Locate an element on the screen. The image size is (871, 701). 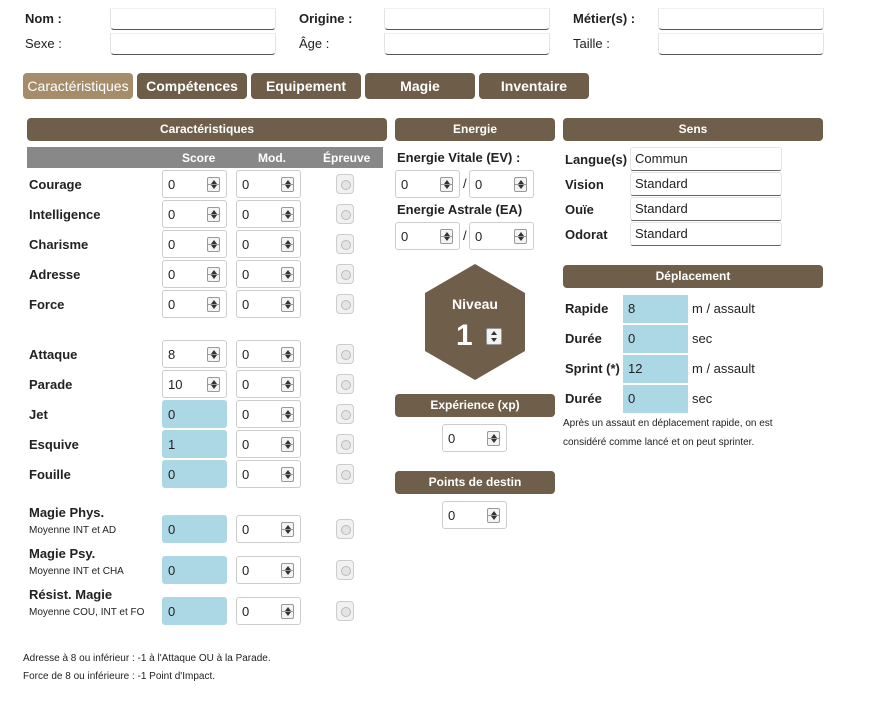
metier-field is located at coordinates (741, 19).